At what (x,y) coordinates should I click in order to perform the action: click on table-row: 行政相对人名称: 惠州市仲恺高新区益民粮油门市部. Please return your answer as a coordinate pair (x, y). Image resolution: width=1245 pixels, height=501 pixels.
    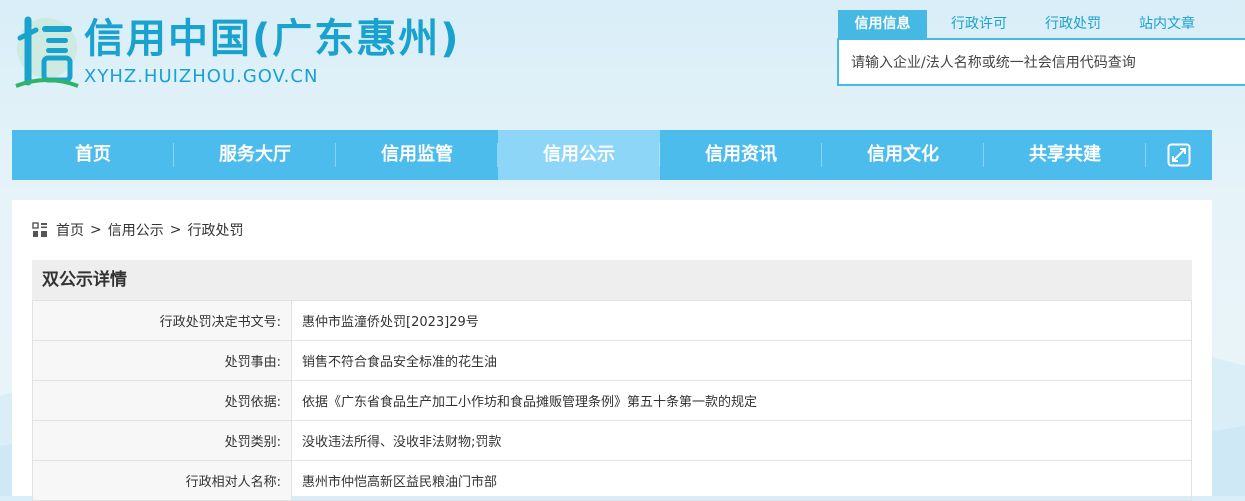
    Looking at the image, I should click on (612, 480).